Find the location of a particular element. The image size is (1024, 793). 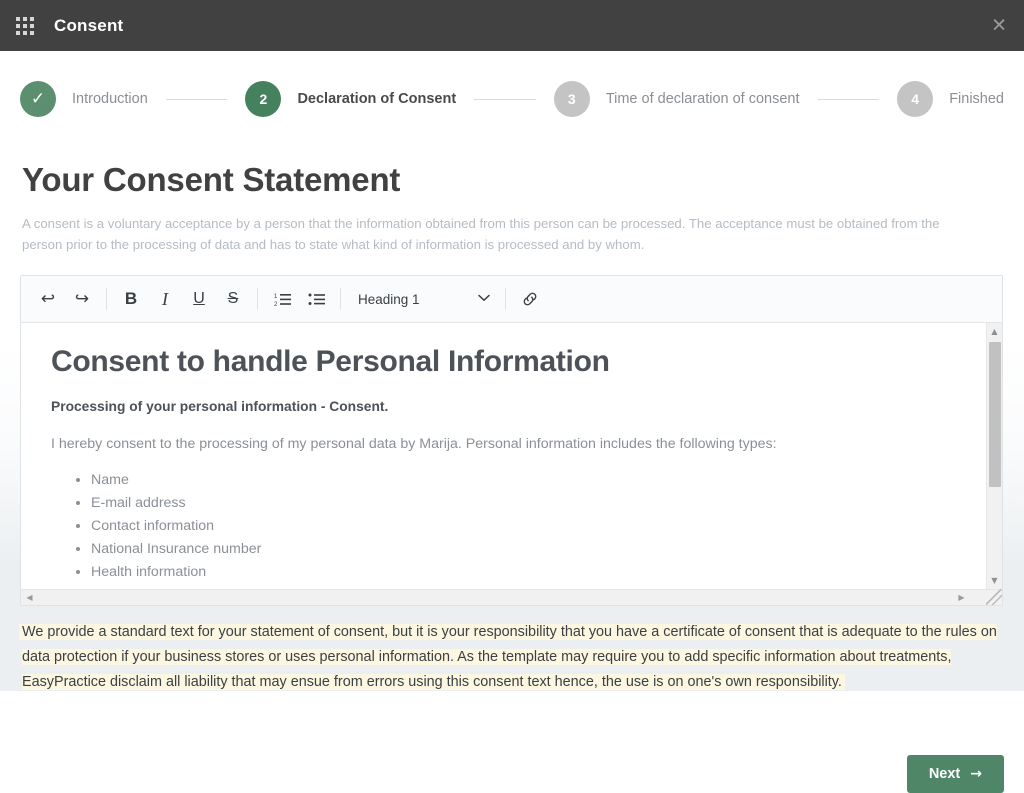

next-button-label: Next is located at coordinates (944, 774).